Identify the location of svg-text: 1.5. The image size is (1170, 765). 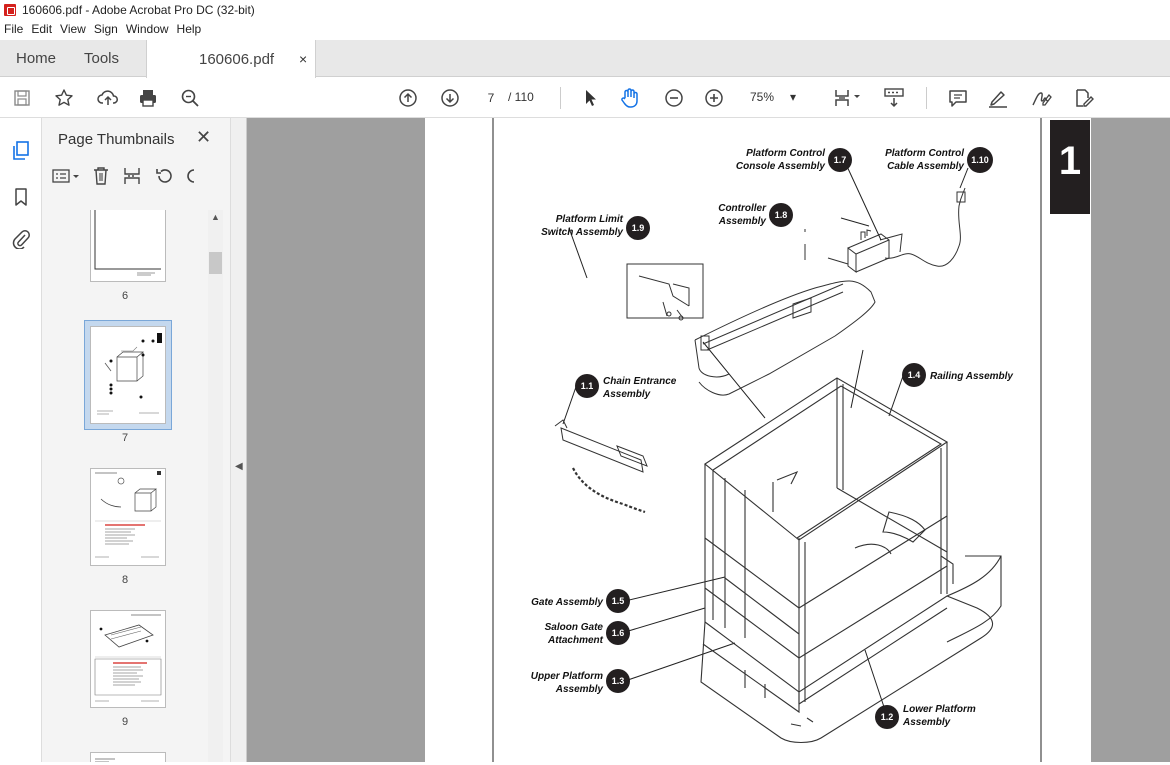
(618, 601).